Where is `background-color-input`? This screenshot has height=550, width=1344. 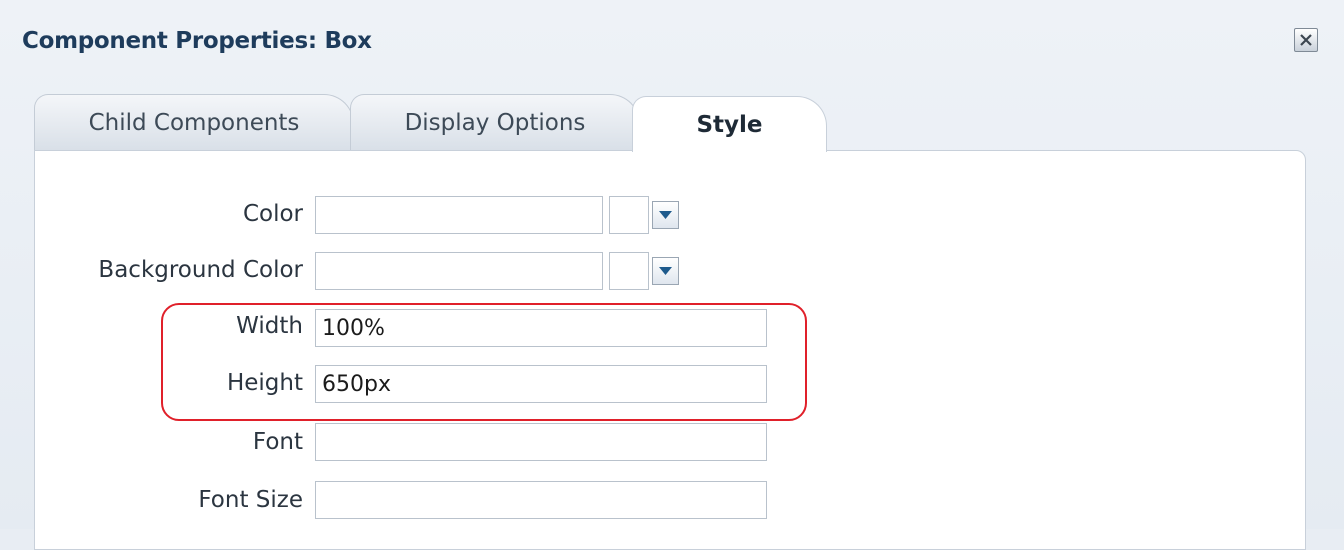 background-color-input is located at coordinates (459, 271).